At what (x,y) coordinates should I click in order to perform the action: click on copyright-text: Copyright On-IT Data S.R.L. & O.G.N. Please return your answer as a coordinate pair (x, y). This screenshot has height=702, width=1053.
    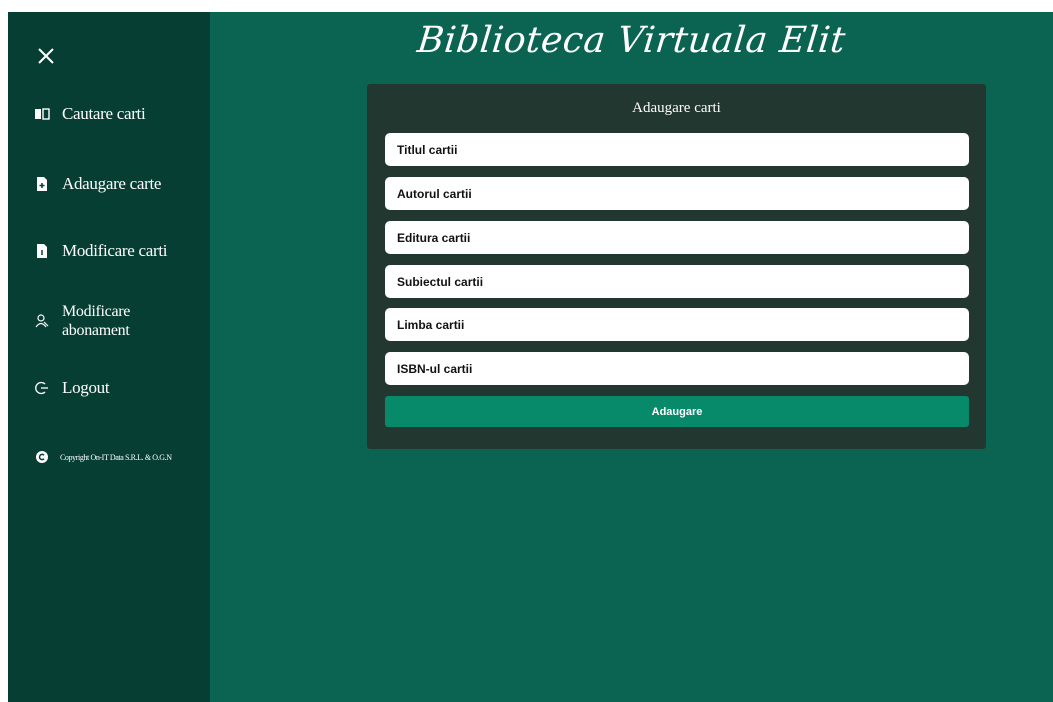
    Looking at the image, I should click on (116, 457).